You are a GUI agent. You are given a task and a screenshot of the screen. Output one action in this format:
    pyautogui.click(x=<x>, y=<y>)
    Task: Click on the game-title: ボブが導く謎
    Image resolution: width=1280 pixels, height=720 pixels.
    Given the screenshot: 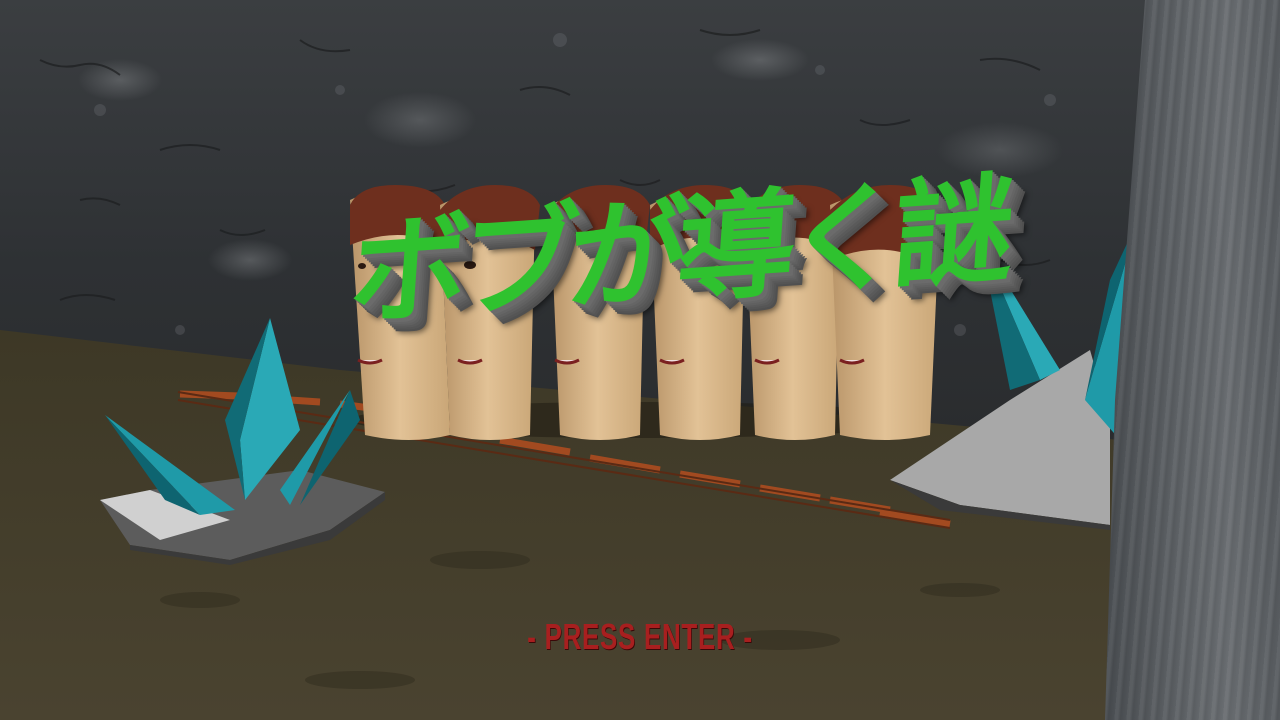 What is the action you would take?
    pyautogui.click(x=677, y=251)
    